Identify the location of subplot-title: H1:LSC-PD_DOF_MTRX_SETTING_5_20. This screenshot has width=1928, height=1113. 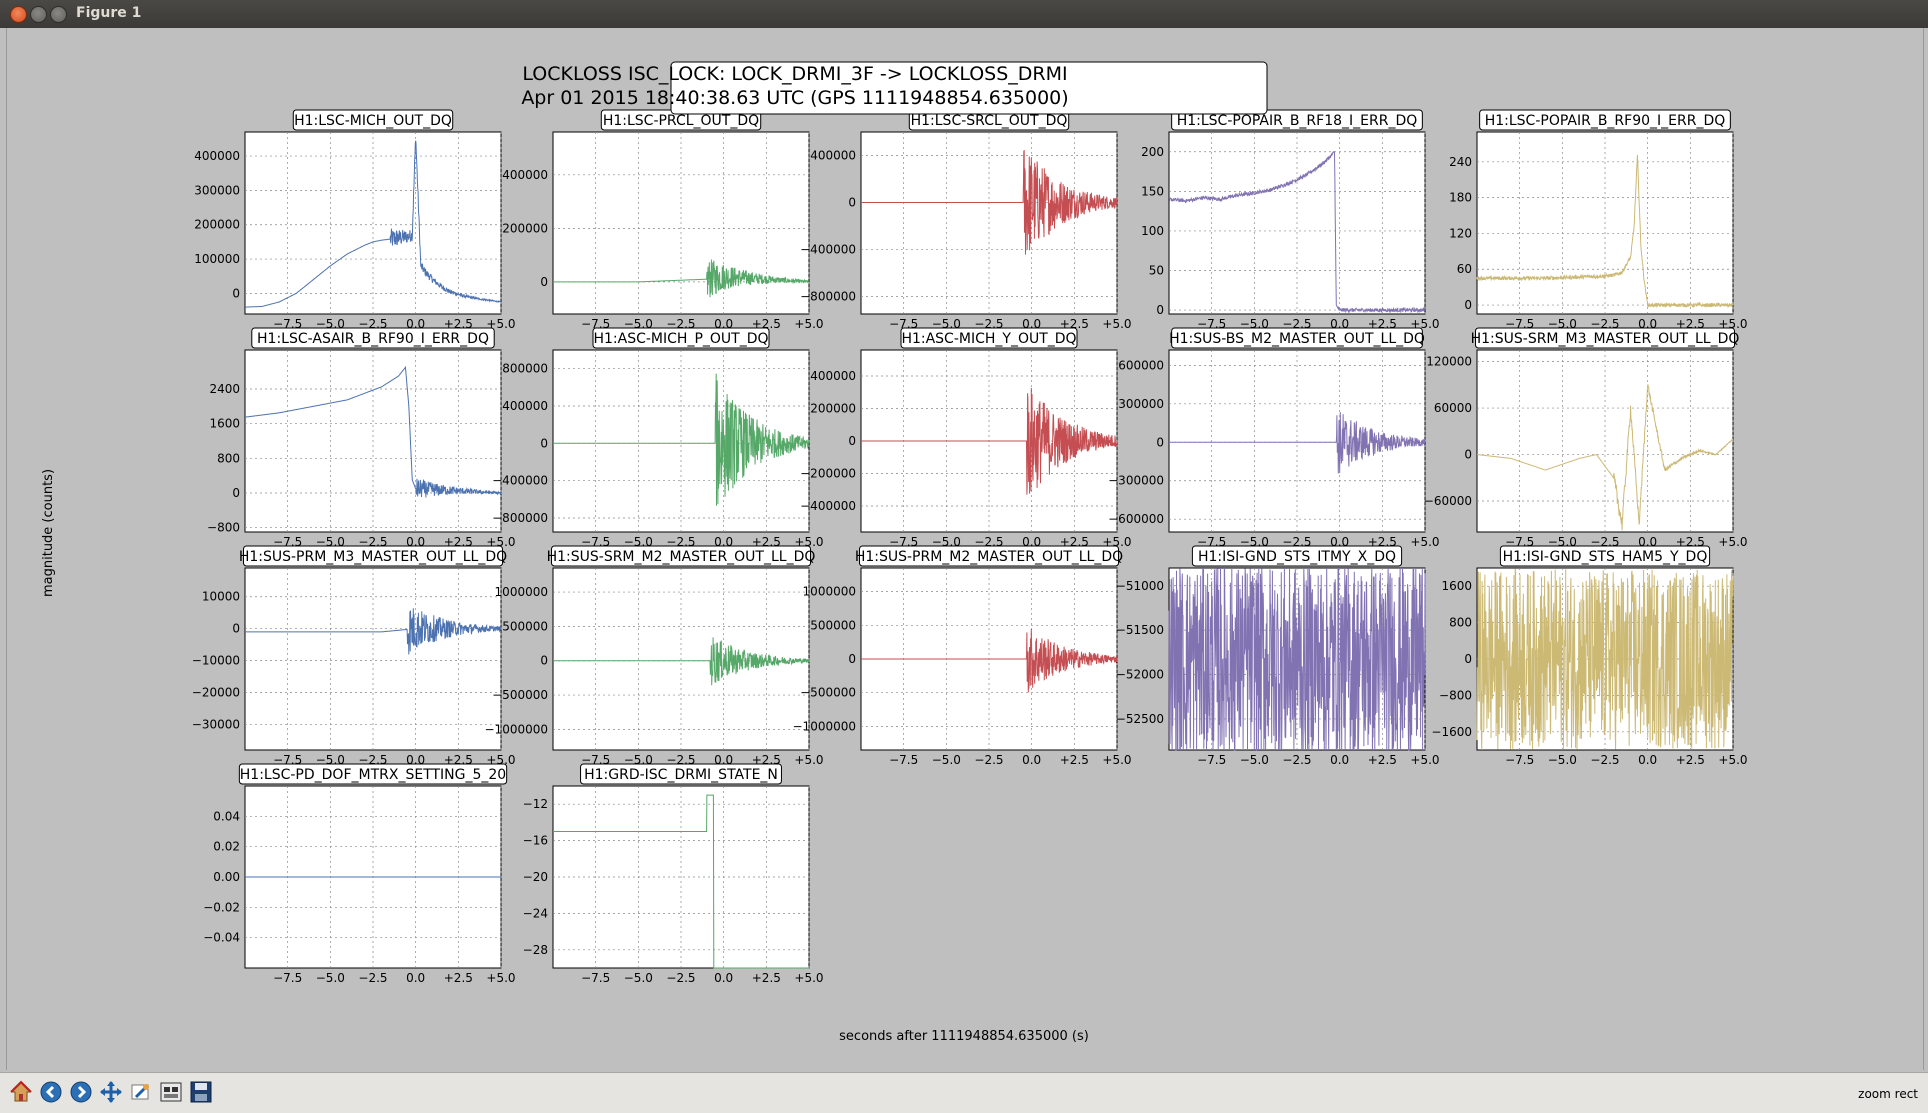
(373, 775).